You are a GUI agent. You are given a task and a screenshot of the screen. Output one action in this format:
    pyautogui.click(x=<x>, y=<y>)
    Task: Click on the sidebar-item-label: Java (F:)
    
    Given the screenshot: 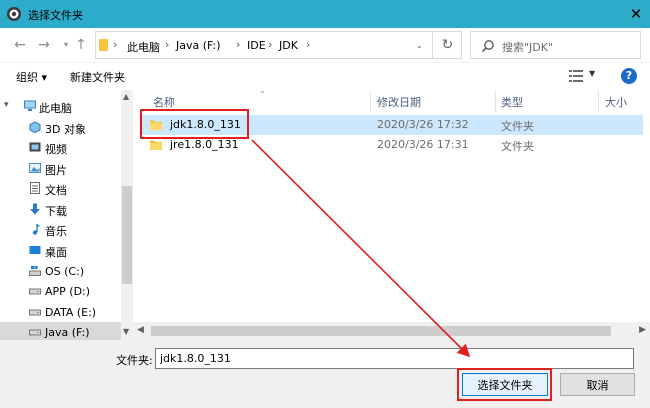 What is the action you would take?
    pyautogui.click(x=67, y=332)
    